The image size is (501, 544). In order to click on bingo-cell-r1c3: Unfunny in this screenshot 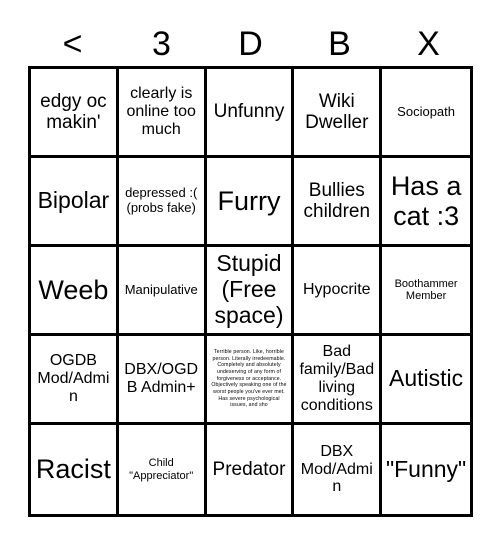, I will do `click(250, 113)`.